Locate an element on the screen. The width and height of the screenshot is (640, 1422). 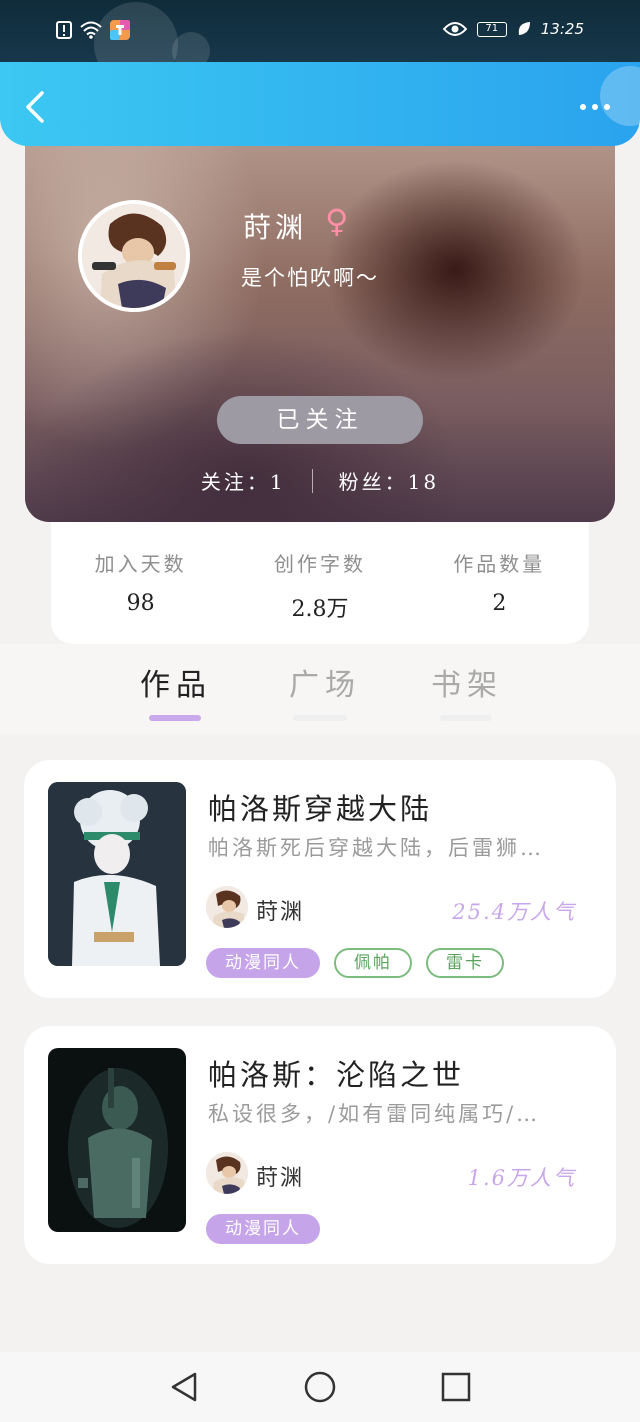
tab-works: 作品 is located at coordinates (176, 682).